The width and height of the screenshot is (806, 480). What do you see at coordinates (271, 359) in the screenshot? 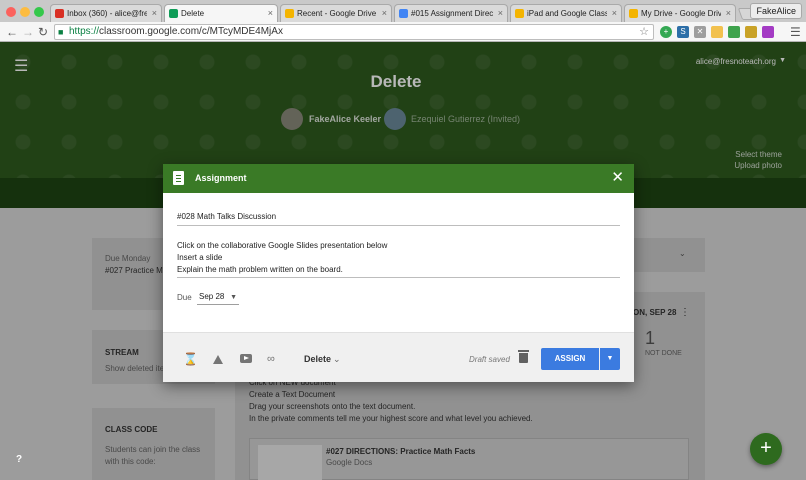
I see `link-icon: ∞` at bounding box center [271, 359].